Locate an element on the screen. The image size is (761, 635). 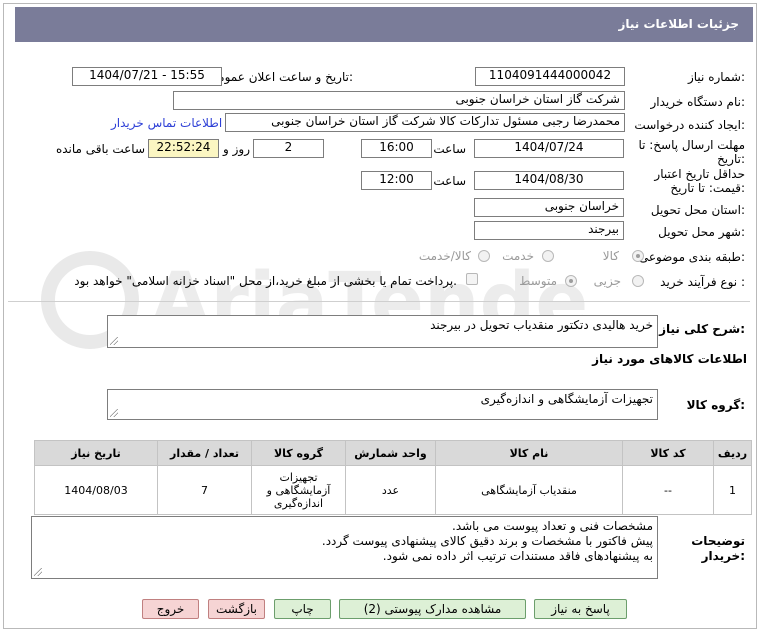
cell-row: 1 is located at coordinates (732, 490).